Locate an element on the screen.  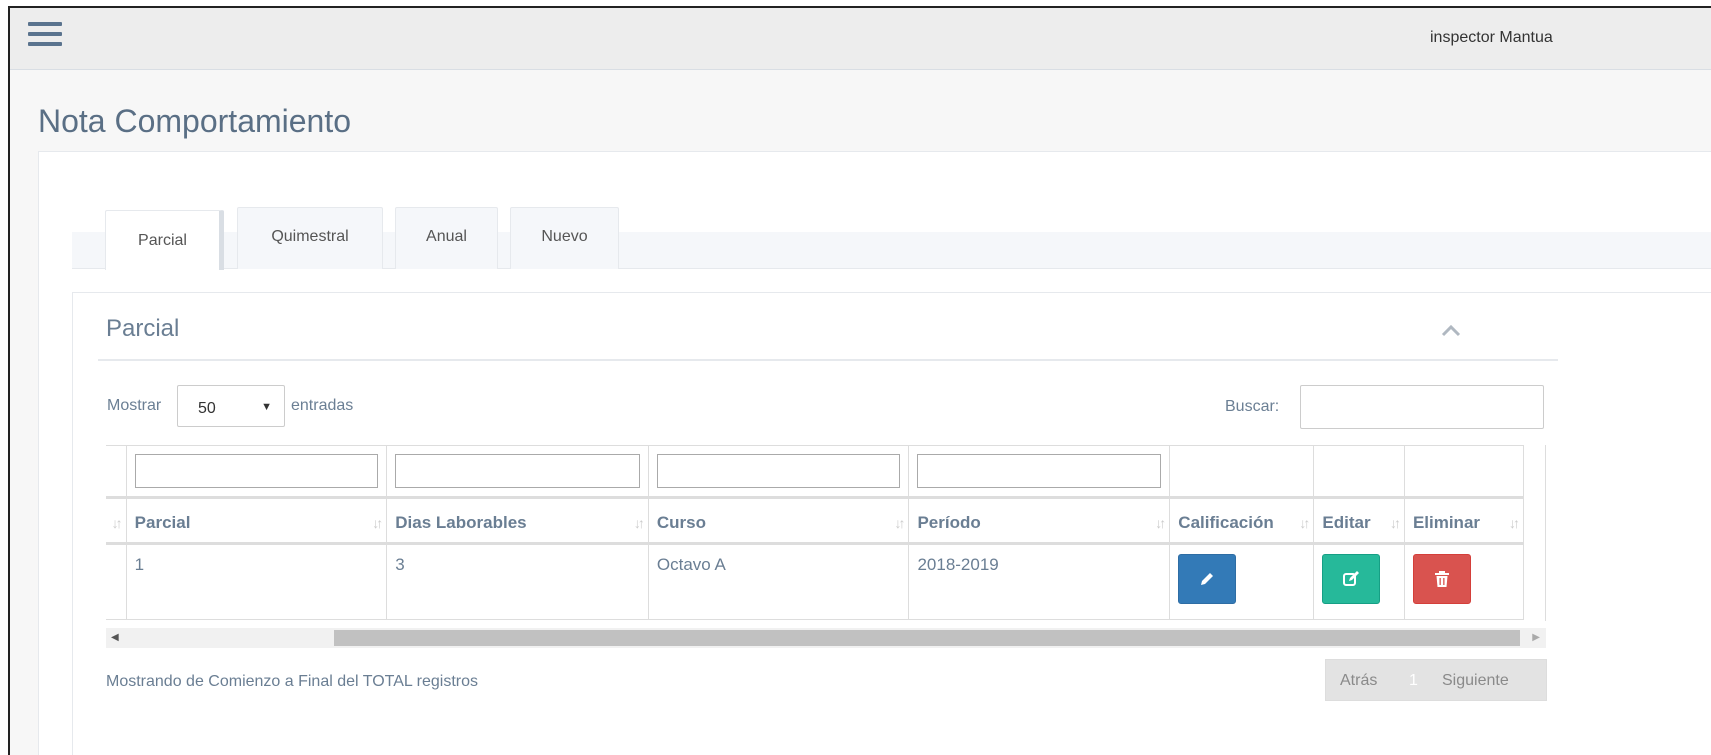
length-select: 50 ▼ is located at coordinates (231, 406).